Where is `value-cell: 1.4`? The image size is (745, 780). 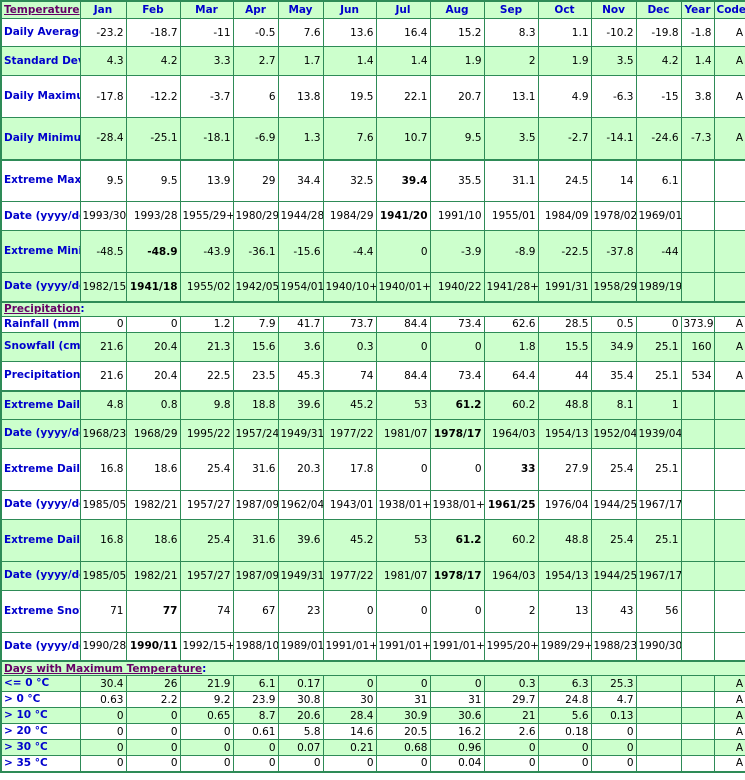
value-cell: 1.4 is located at coordinates (349, 61).